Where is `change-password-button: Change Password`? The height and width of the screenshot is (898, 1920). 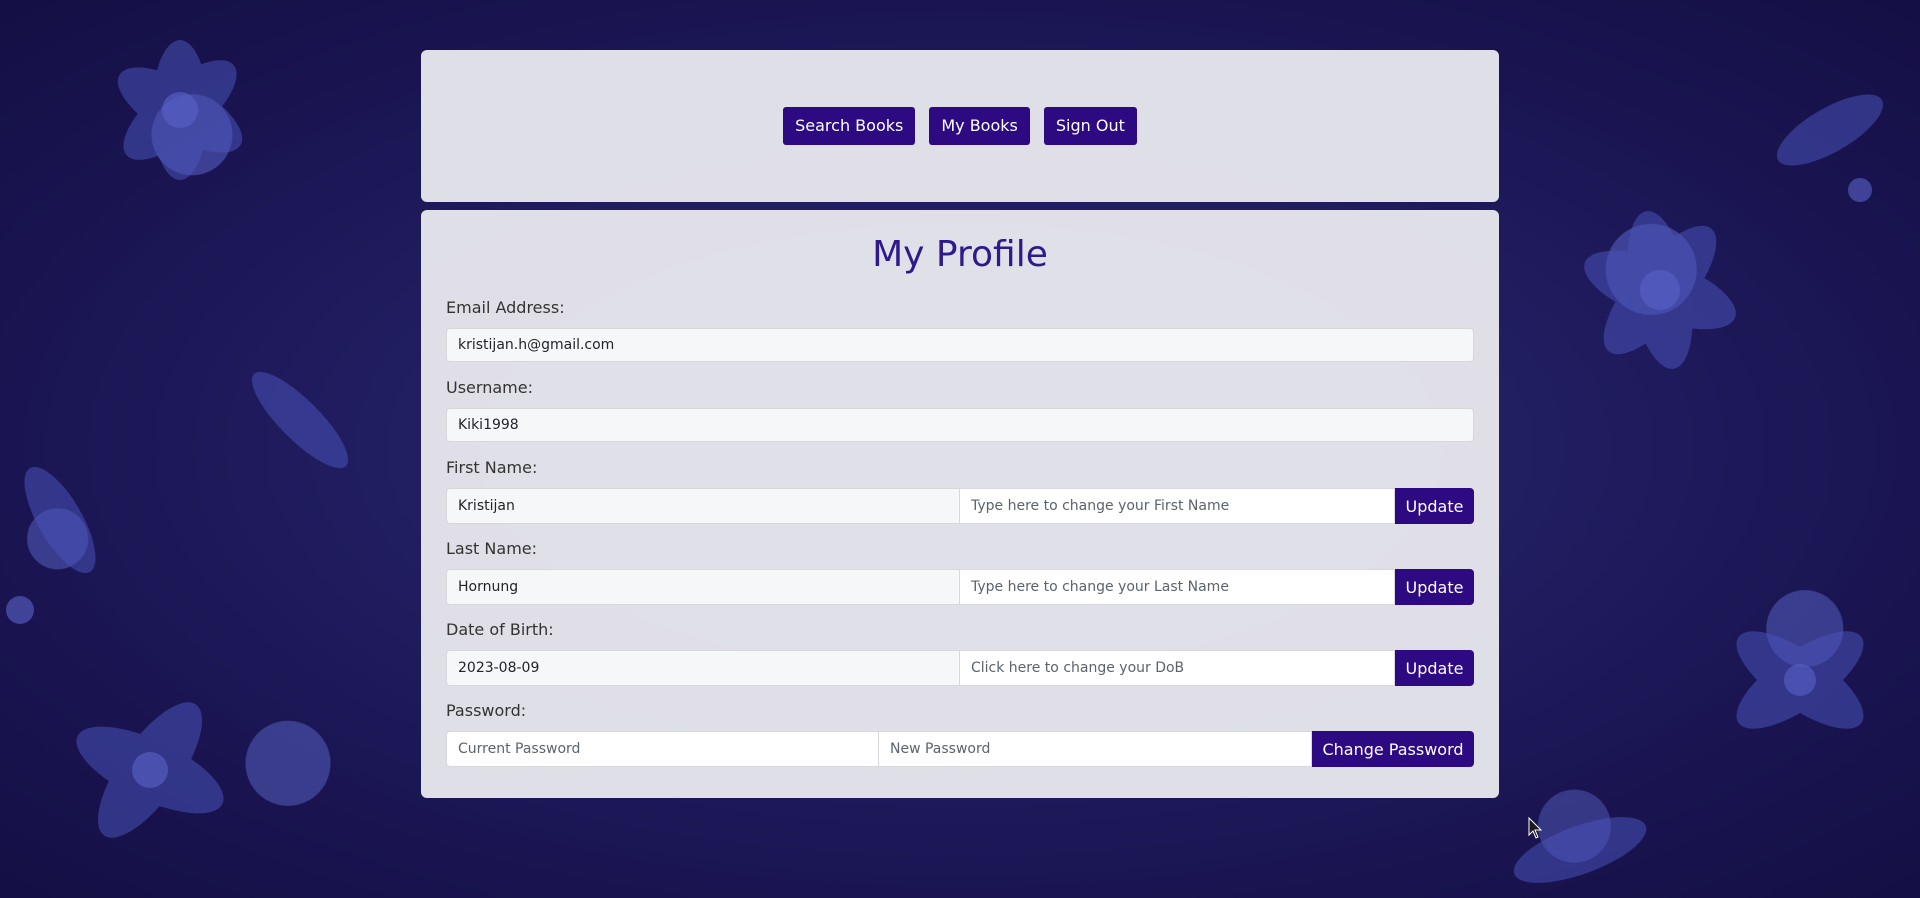
change-password-button: Change Password is located at coordinates (1393, 749).